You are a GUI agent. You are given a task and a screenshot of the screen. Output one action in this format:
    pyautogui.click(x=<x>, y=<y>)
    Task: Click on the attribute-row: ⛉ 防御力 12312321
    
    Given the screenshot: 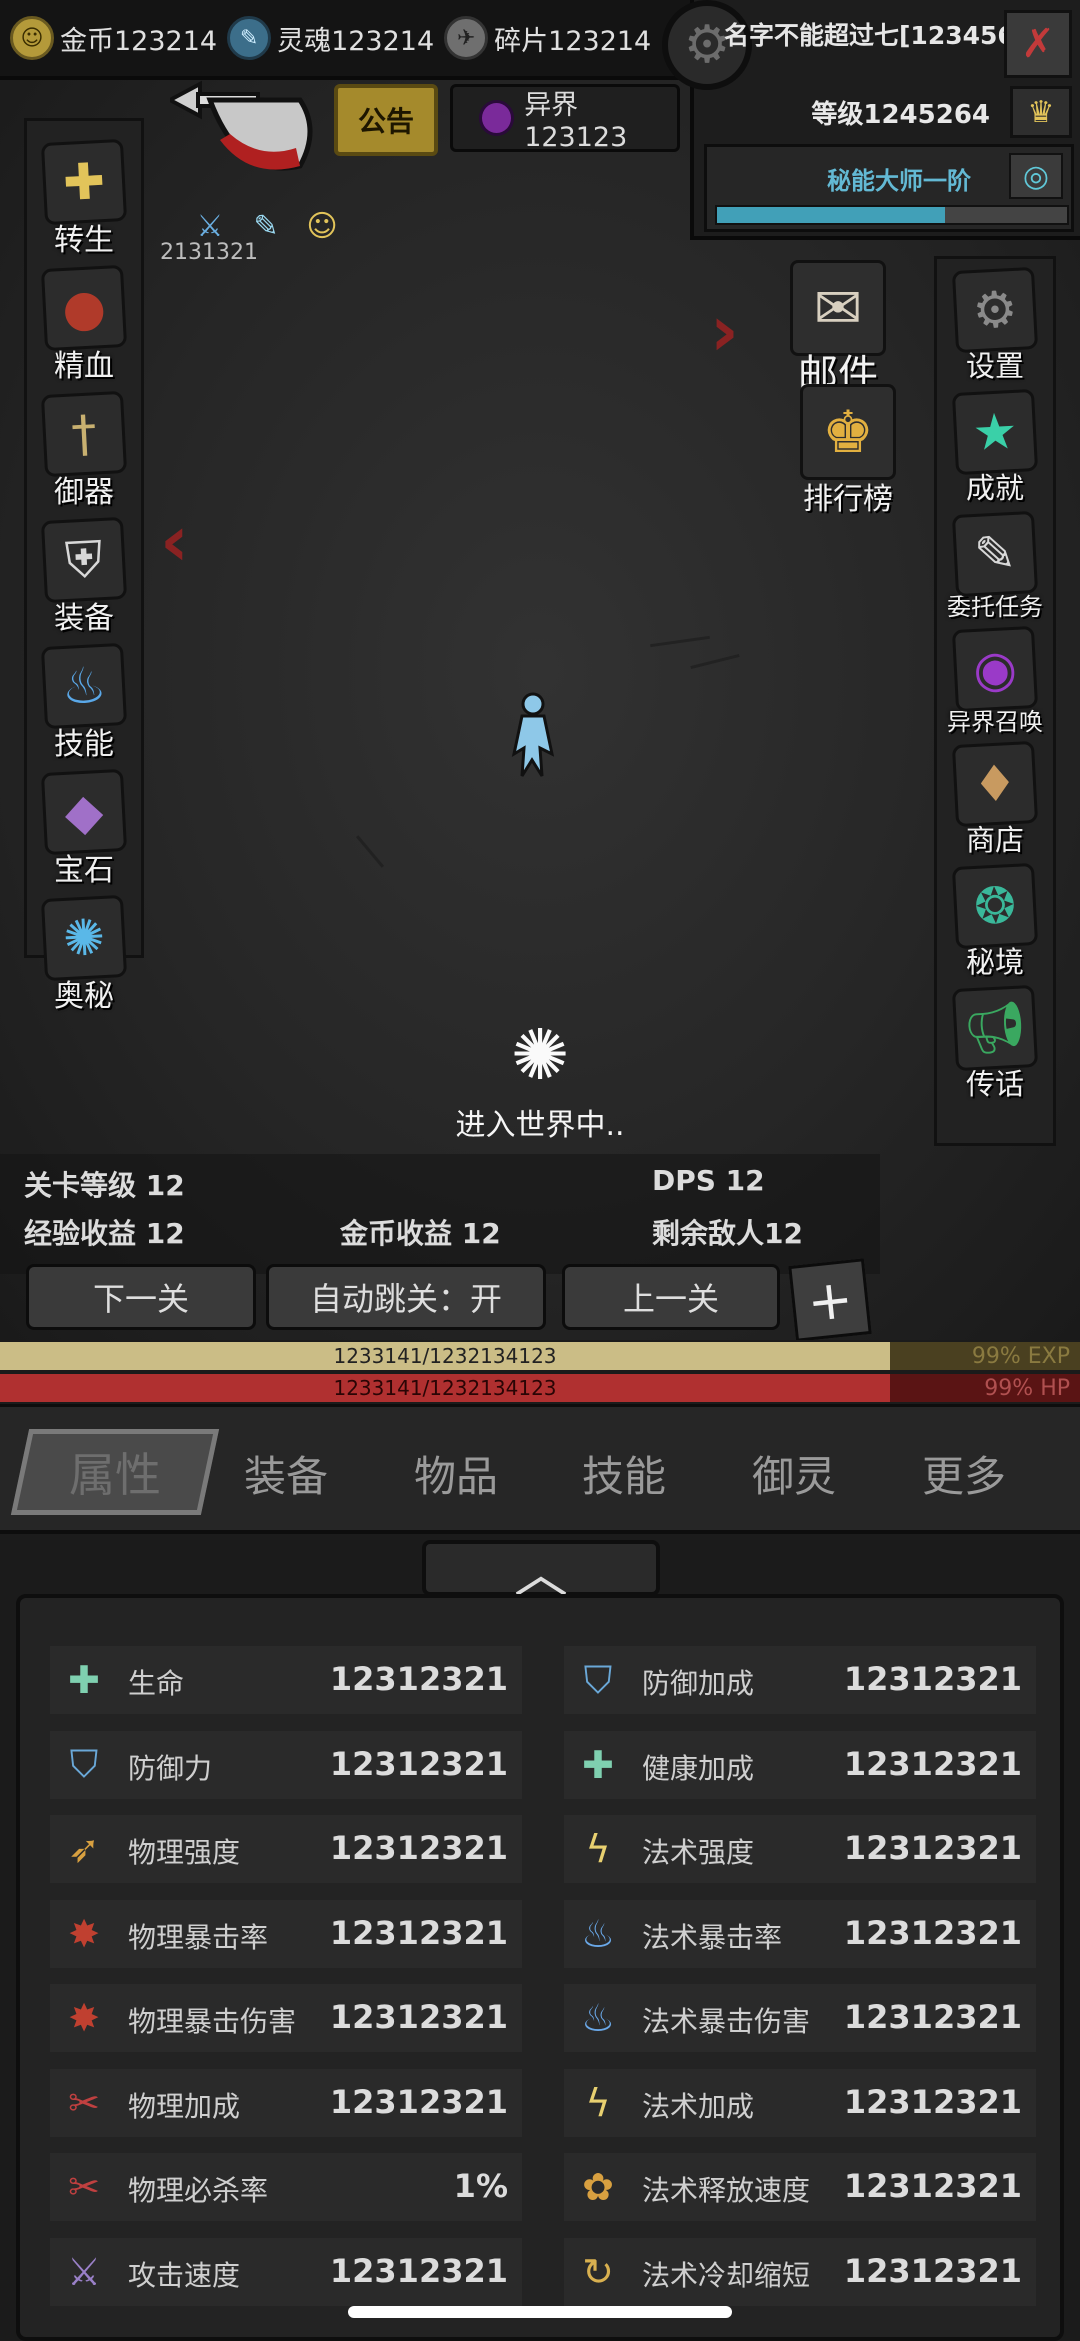 What is the action you would take?
    pyautogui.click(x=286, y=1764)
    